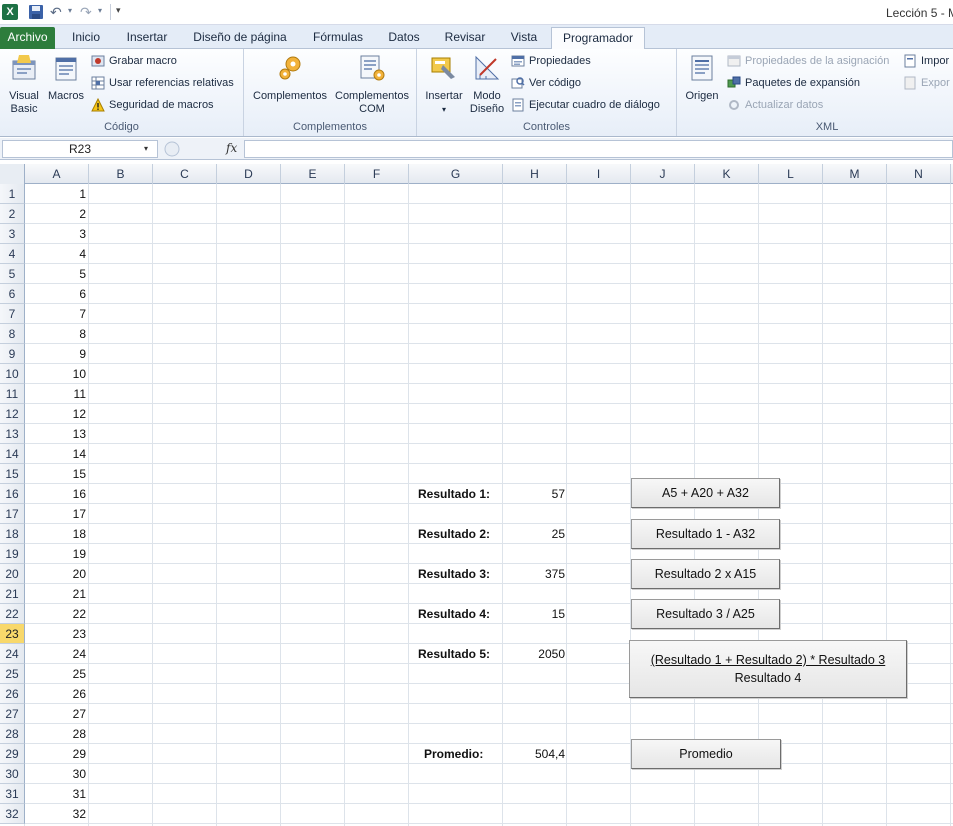 The image size is (953, 826). I want to click on name-box: R23, so click(80, 149).